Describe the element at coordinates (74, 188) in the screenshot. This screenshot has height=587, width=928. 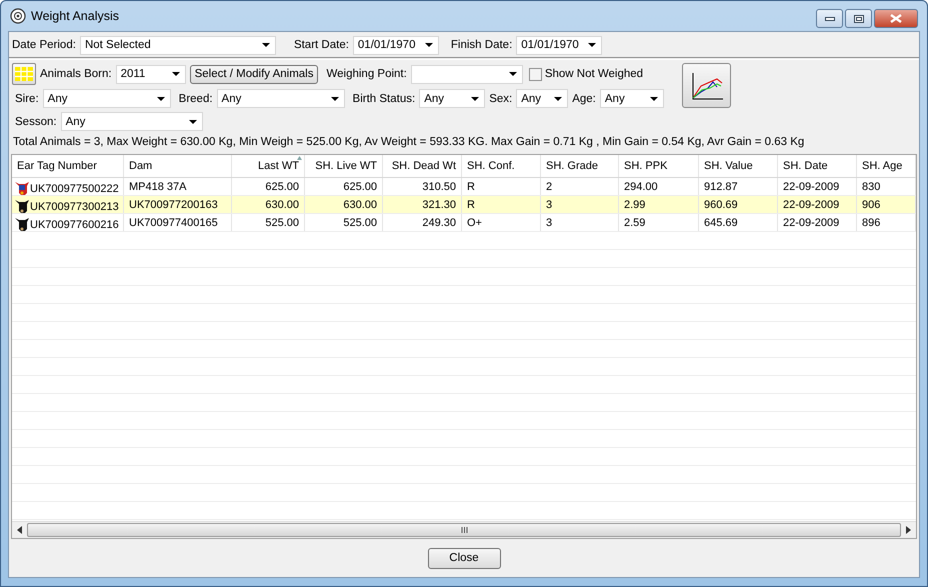
I see `table-cell: UK700977500222` at that location.